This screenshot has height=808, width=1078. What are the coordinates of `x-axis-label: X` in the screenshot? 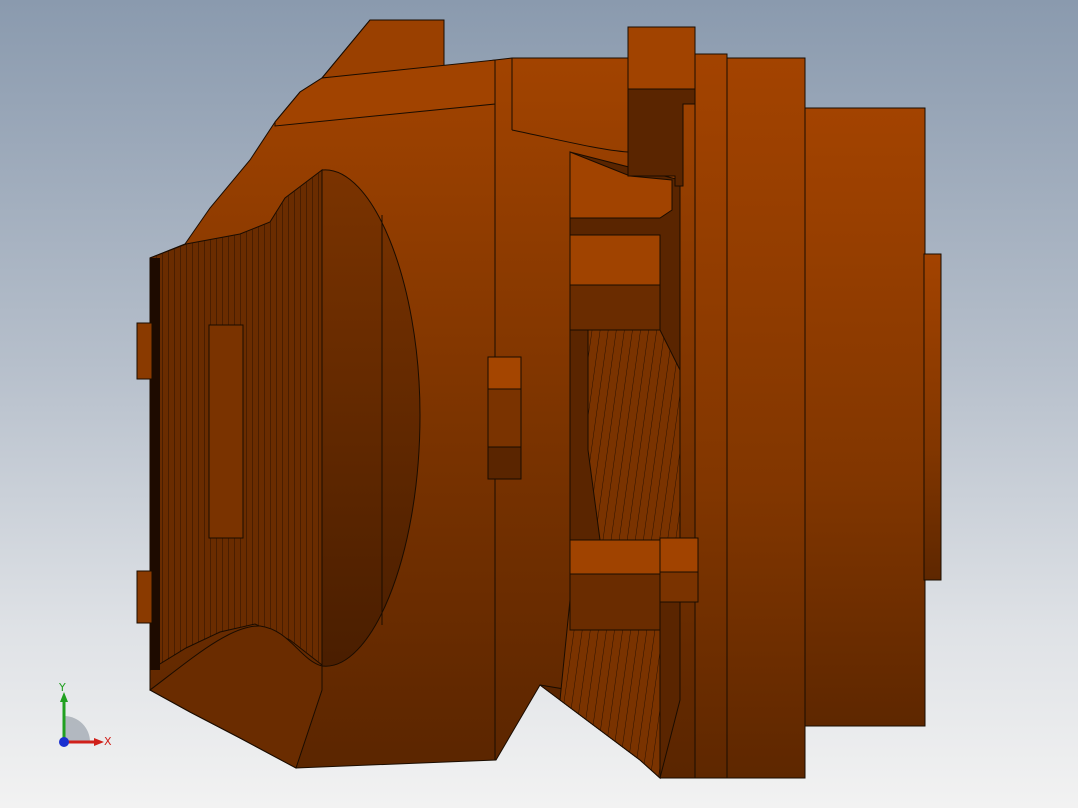 It's located at (108, 741).